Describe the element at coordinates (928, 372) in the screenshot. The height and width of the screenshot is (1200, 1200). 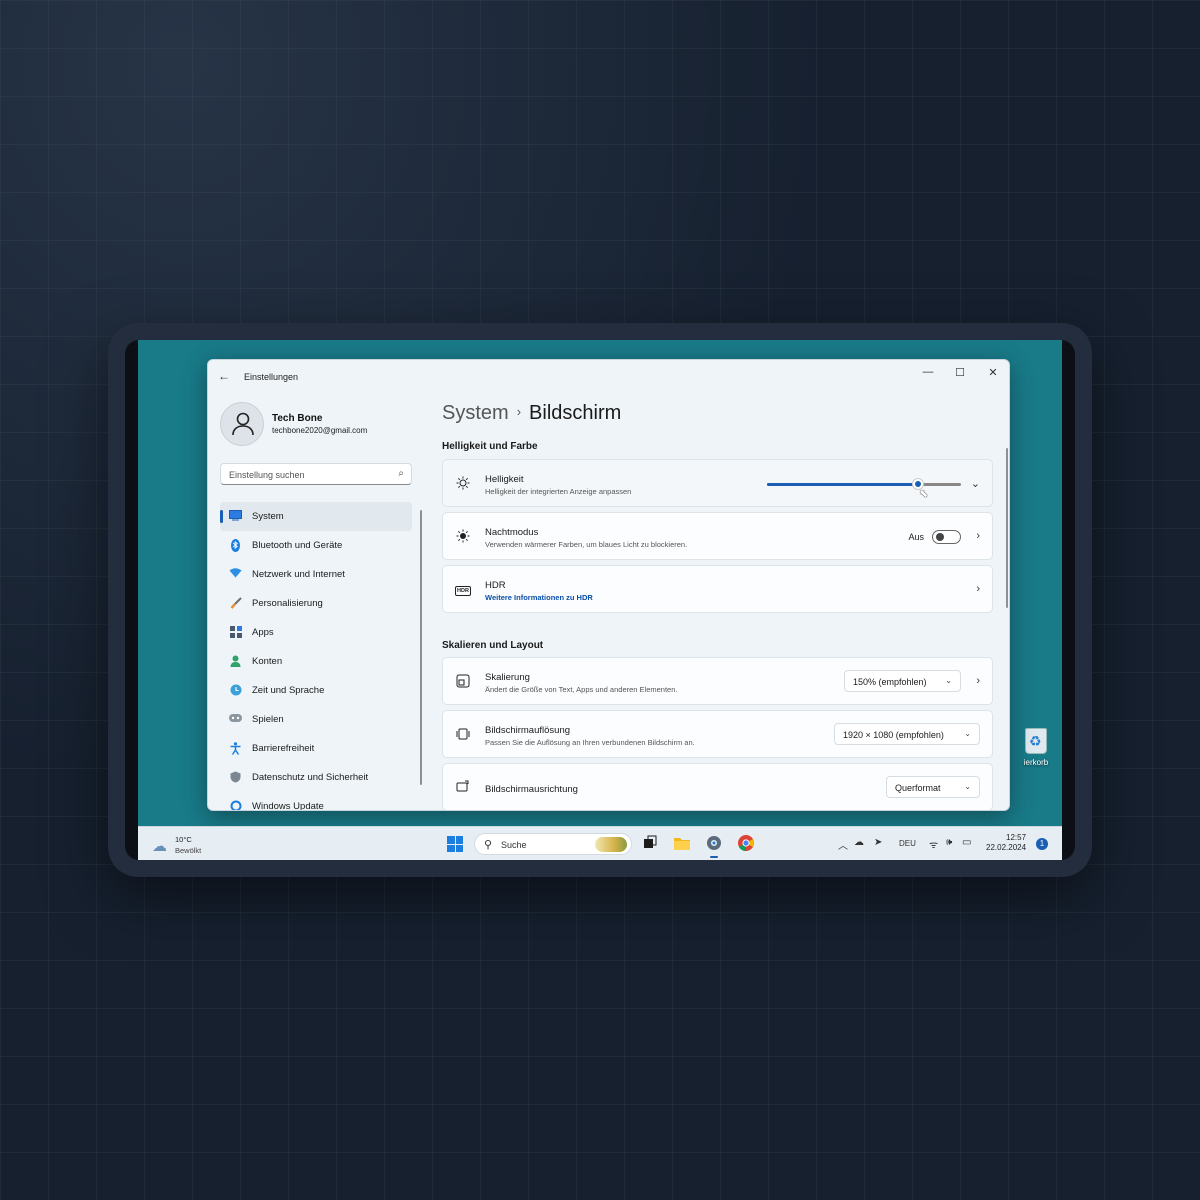
I see `minimize-button: —` at that location.